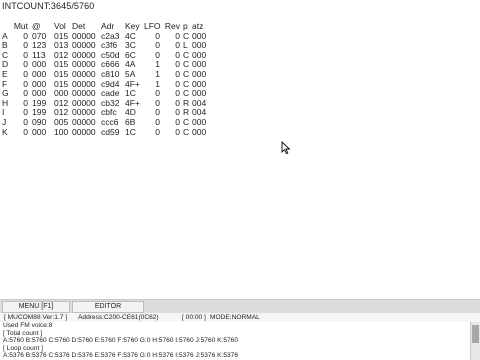  Describe the element at coordinates (25, 131) in the screenshot. I see `cell-mut: 0` at that location.